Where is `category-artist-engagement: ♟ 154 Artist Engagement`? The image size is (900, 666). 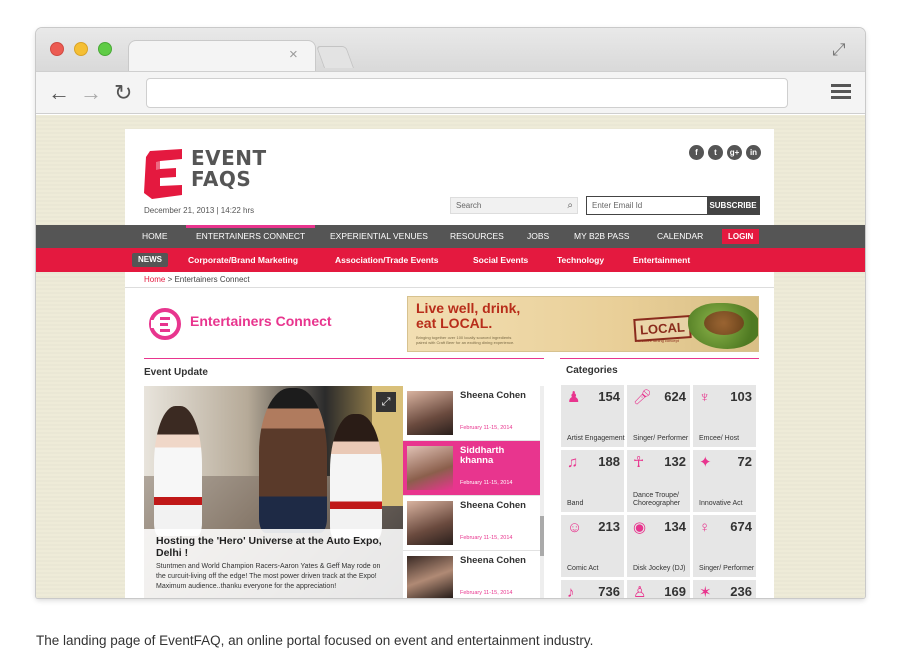
category-artist-engagement: ♟ 154 Artist Engagement is located at coordinates (592, 416).